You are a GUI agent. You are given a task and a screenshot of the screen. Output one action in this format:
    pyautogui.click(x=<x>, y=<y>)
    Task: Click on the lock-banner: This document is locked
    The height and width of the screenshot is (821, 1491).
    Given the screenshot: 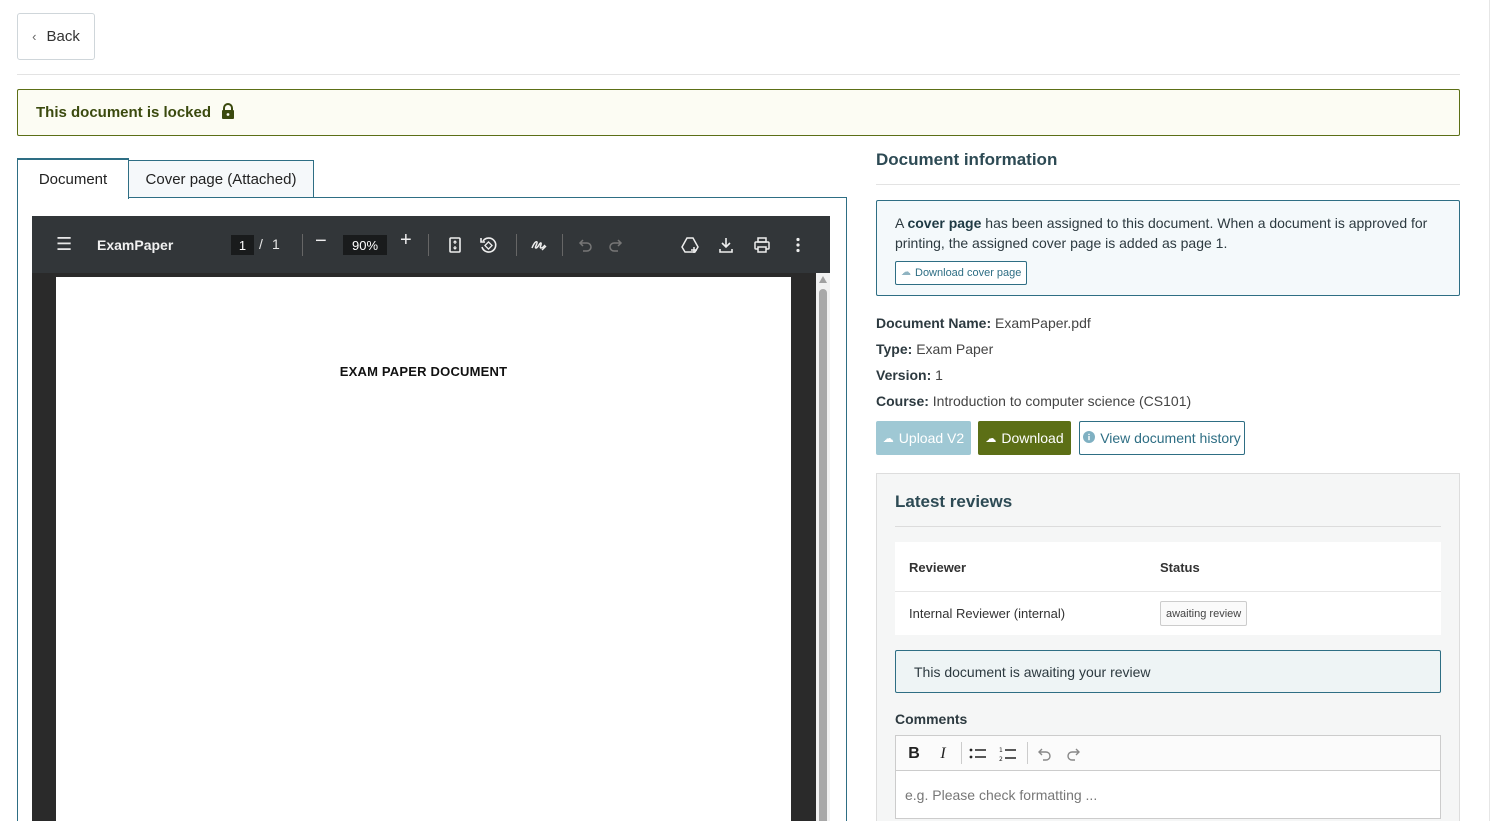 What is the action you would take?
    pyautogui.click(x=738, y=112)
    